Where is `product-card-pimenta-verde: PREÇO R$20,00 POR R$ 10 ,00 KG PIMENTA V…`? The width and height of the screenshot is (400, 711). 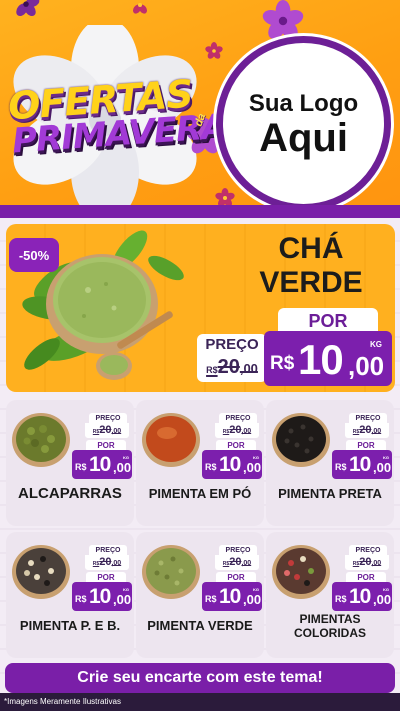 product-card-pimenta-verde: PREÇO R$20,00 POR R$ 10 ,00 KG PIMENTA V… is located at coordinates (200, 595).